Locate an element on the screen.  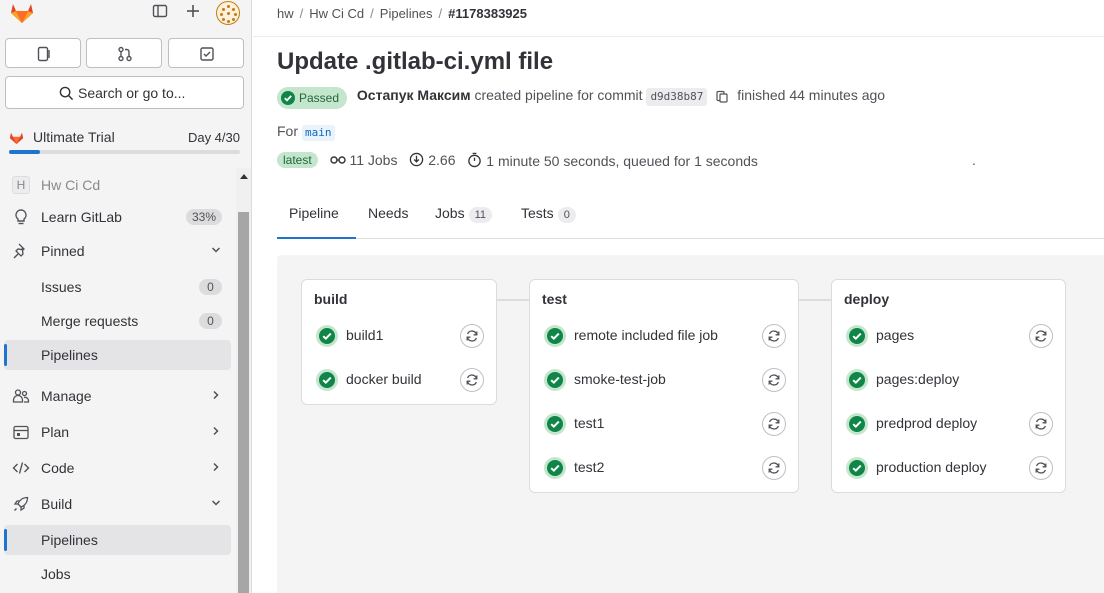
breadcrumb-item: Pipelines is located at coordinates (406, 13).